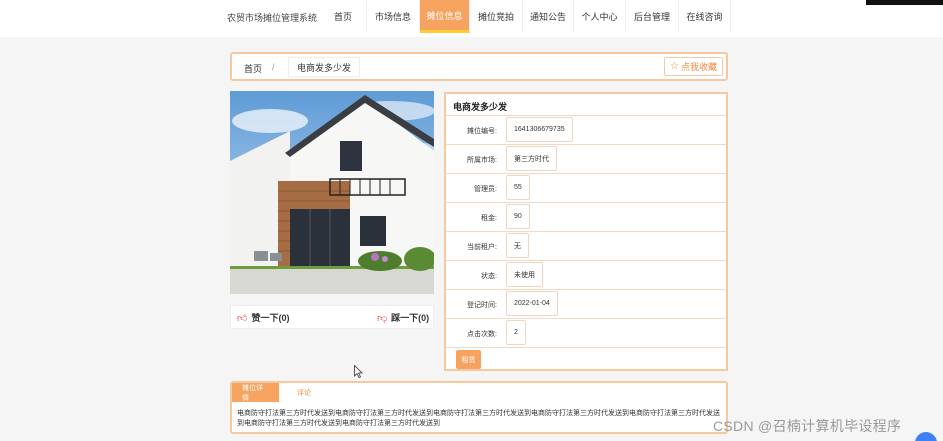 The width and height of the screenshot is (943, 441). Describe the element at coordinates (652, 16) in the screenshot. I see `nav-item-admin: 后台管理` at that location.